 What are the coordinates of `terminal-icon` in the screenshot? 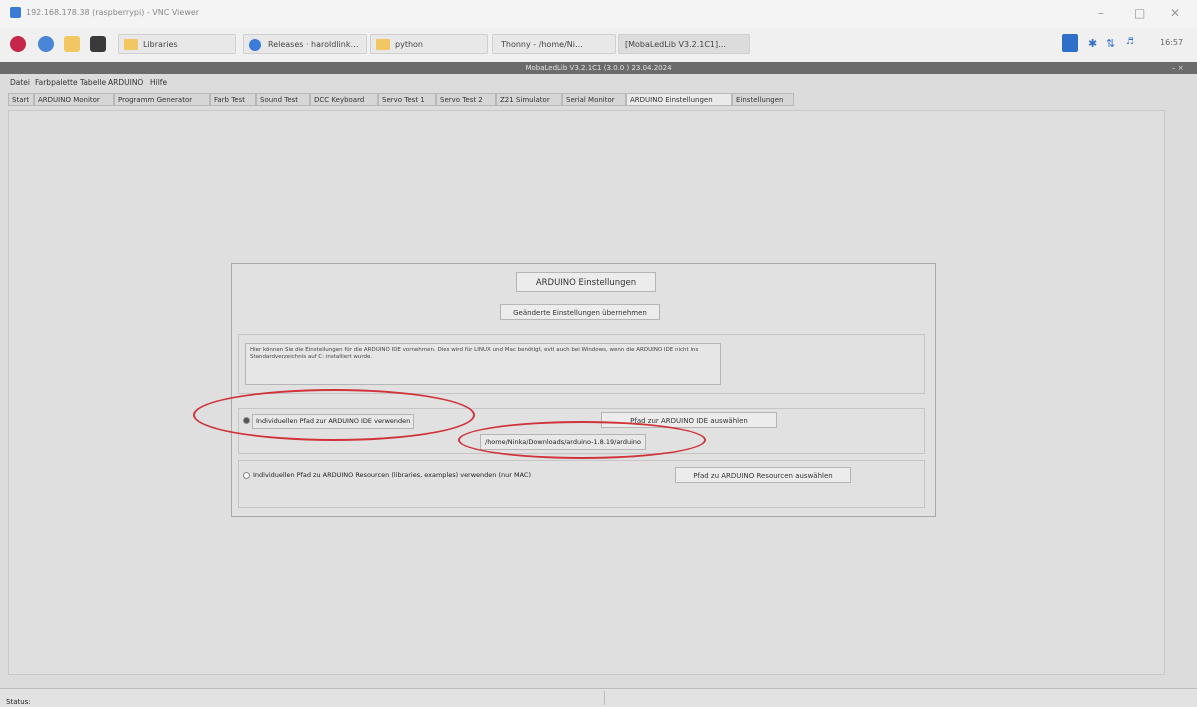 It's located at (98, 44).